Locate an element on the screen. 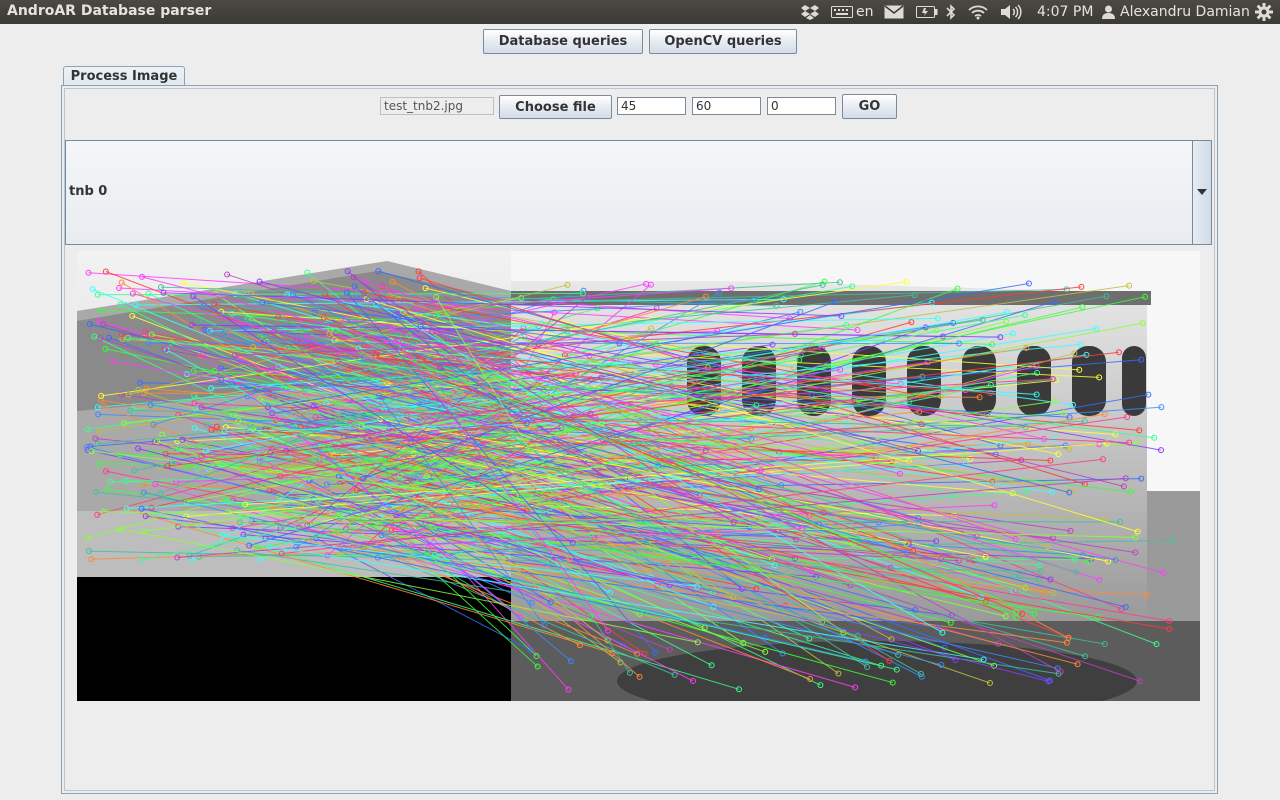 This screenshot has width=1280, height=800. go-button: GO is located at coordinates (869, 106).